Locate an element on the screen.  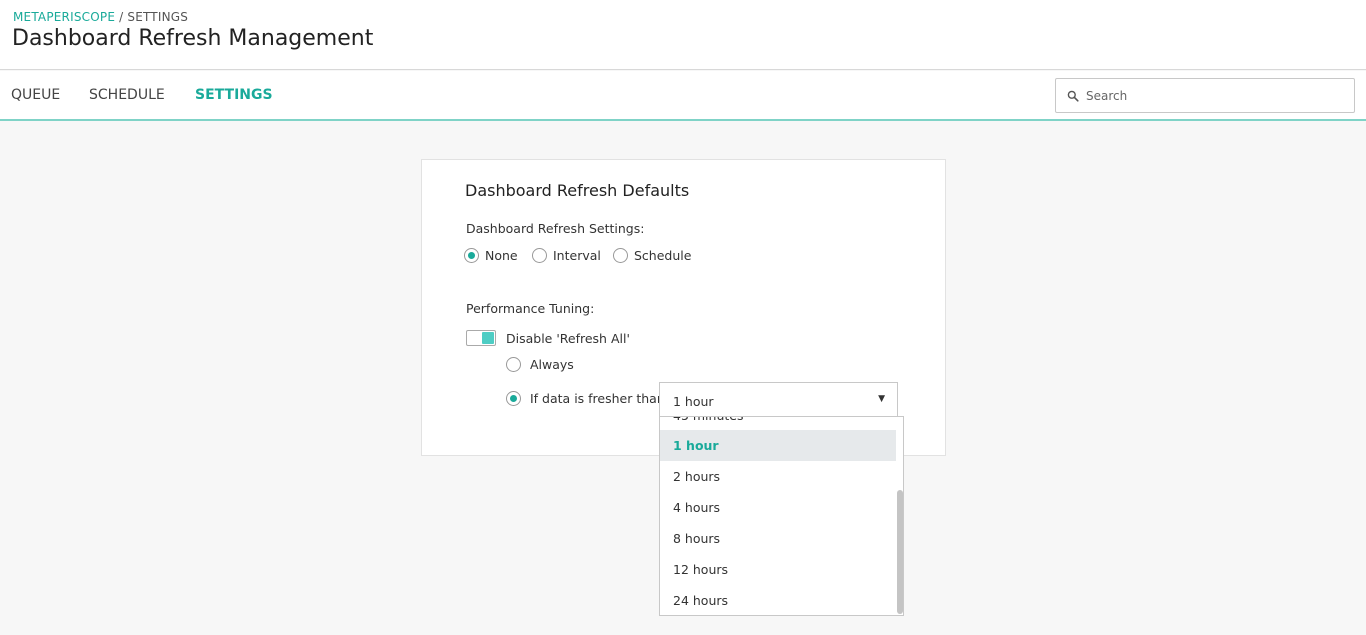
breadcrumb-app-link: METAPERISCOPE is located at coordinates (64, 17).